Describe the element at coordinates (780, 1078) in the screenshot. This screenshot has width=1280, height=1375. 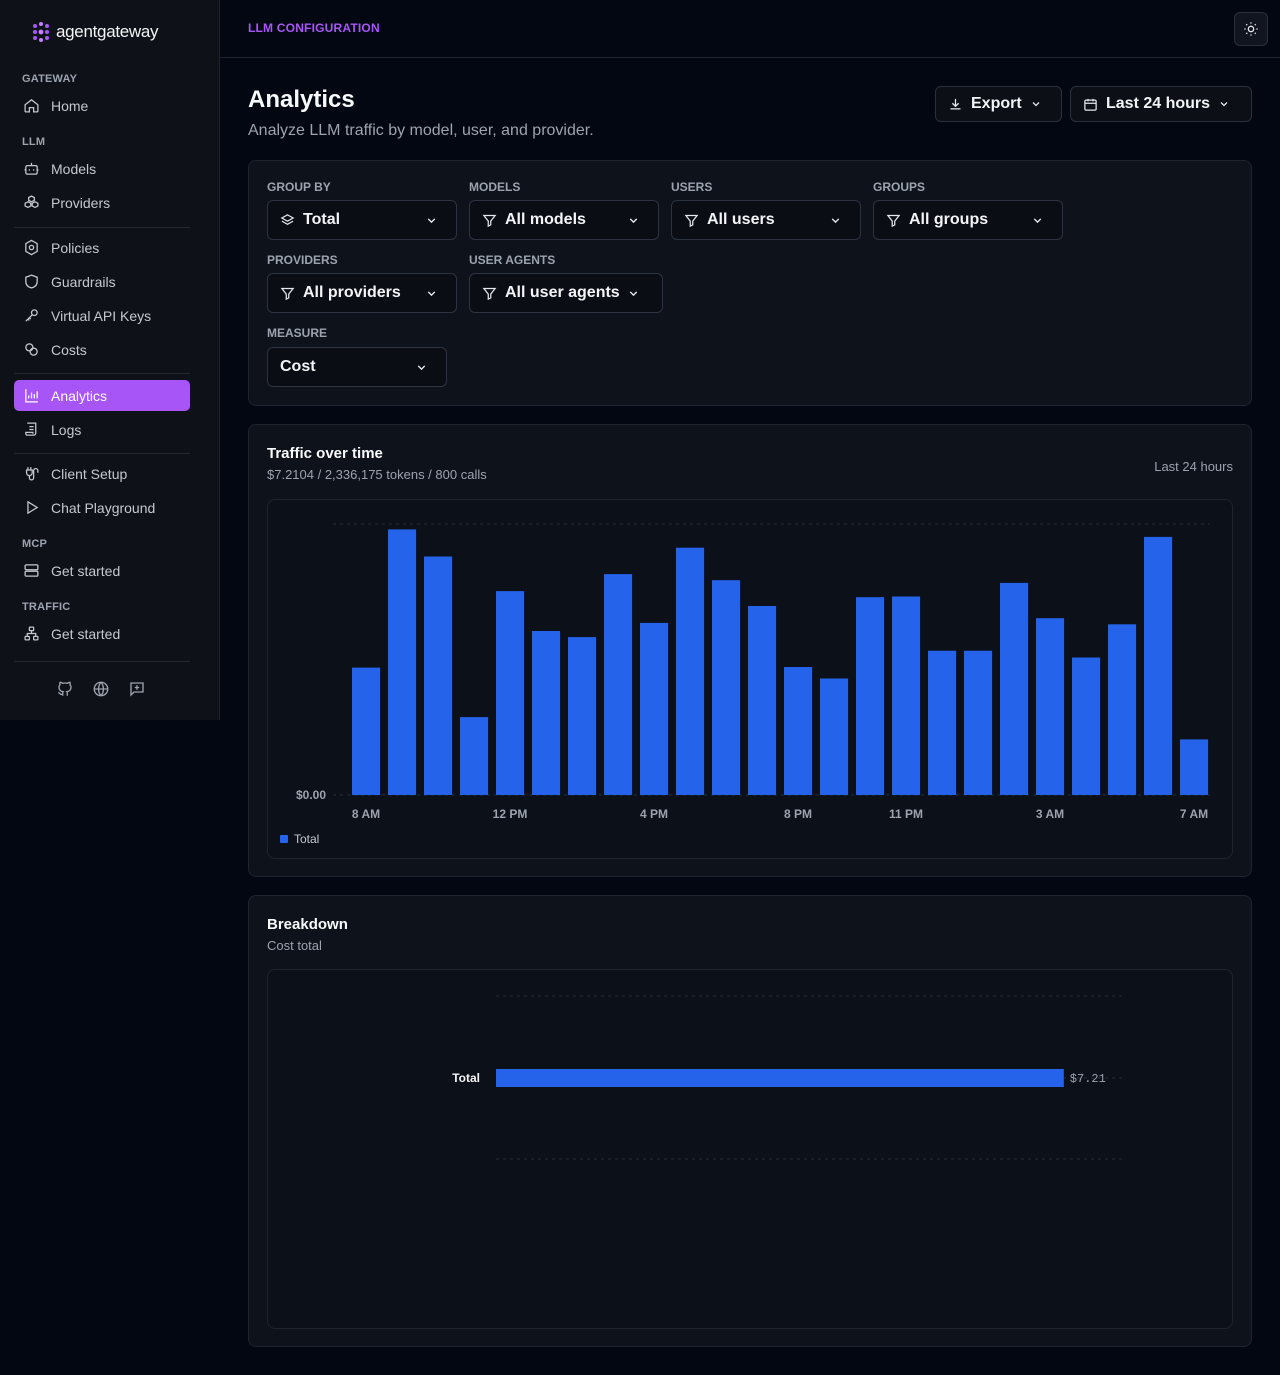
I see `breakdown-bar` at that location.